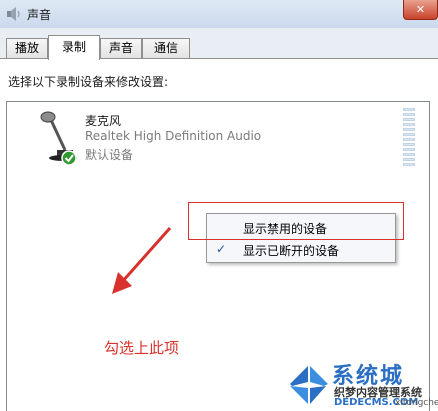  I want to click on arrow-icon, so click(142, 260).